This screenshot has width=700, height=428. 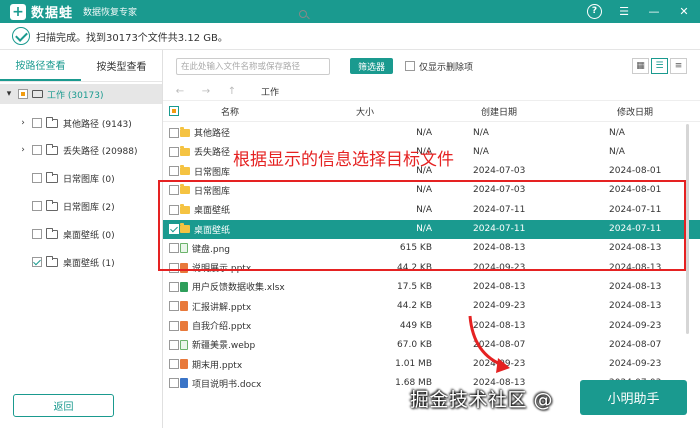 I want to click on table-row: 新疆美景.webp 67.0 KB 2024-08-07 2024-08-07, so click(x=431, y=344).